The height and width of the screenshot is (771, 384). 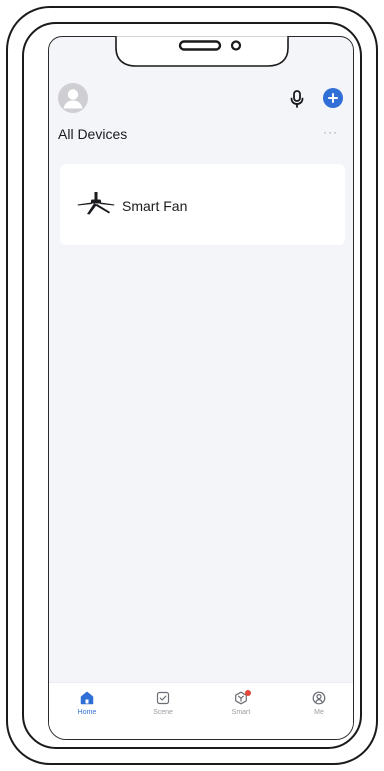 I want to click on scene-icon, so click(x=163, y=698).